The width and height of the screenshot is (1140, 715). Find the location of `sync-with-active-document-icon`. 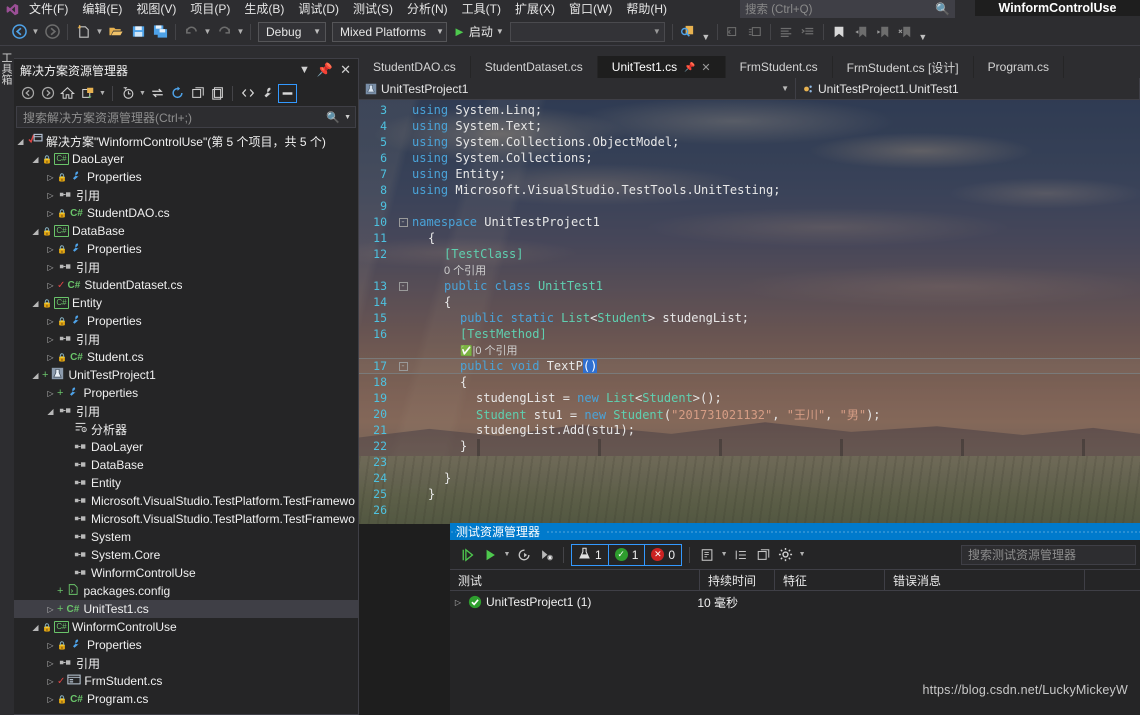

sync-with-active-document-icon is located at coordinates (157, 93).